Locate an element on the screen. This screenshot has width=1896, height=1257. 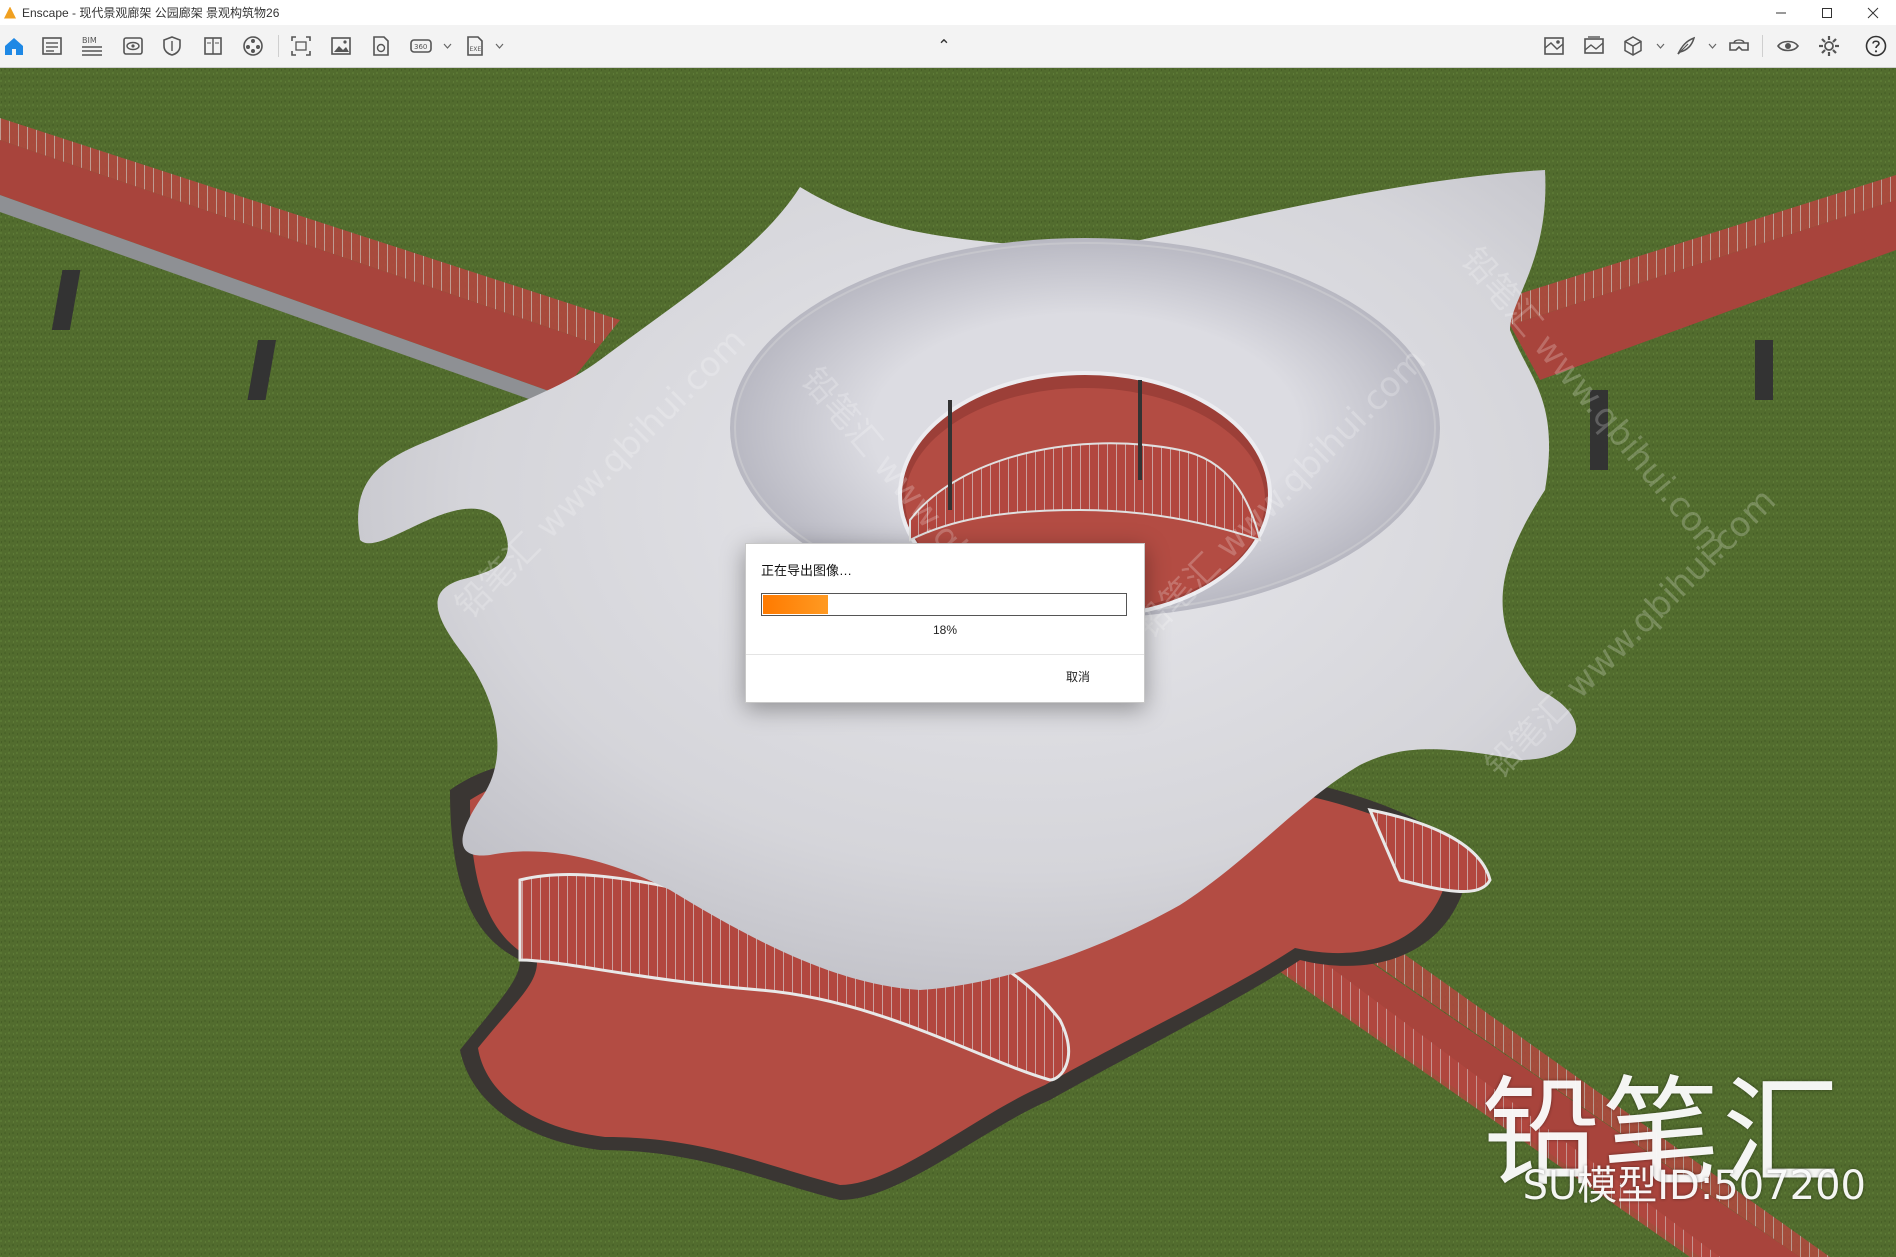
cube-icon is located at coordinates (1633, 46).